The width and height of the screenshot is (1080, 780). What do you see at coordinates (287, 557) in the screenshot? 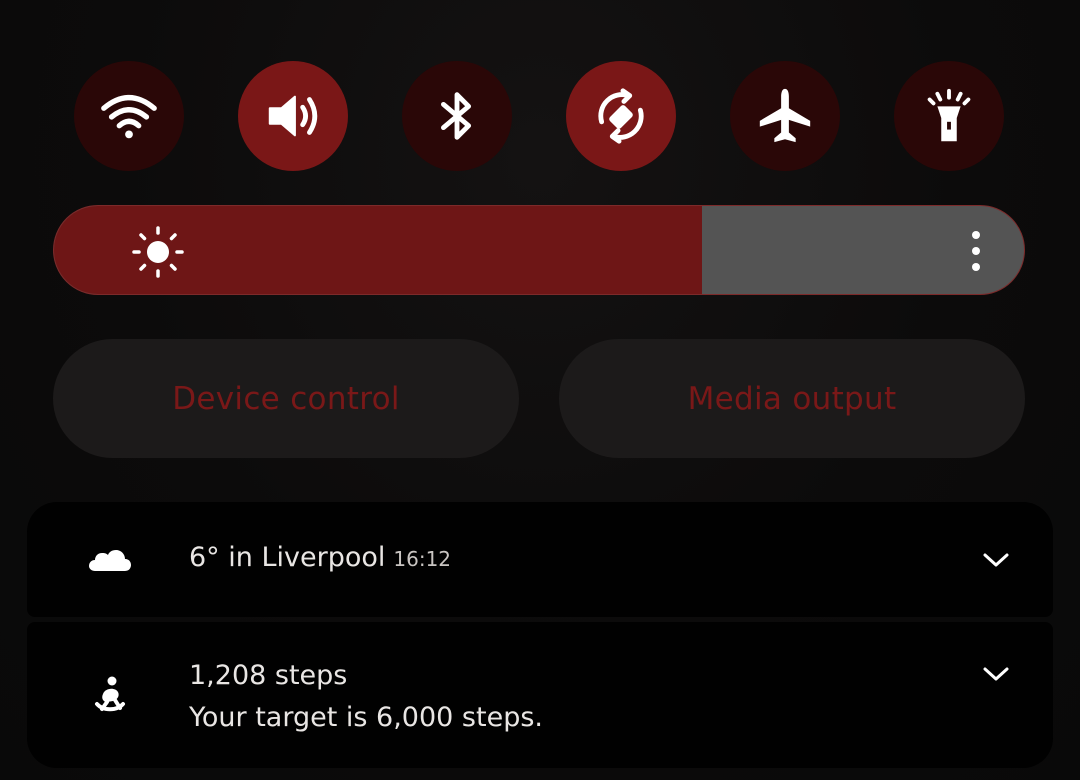
I see `weather-text: 6° in Liverpool` at bounding box center [287, 557].